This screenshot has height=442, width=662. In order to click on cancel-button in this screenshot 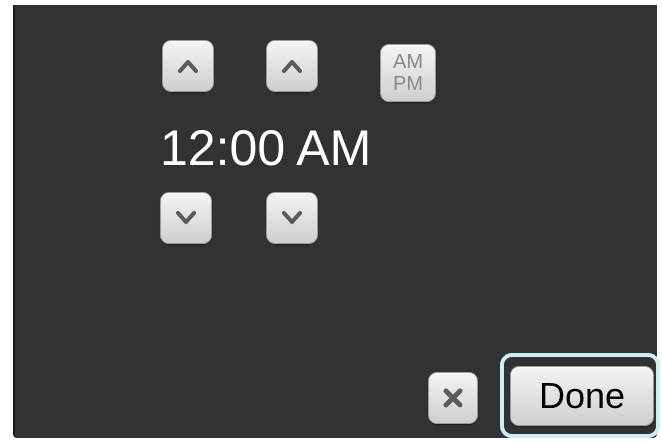, I will do `click(453, 398)`.